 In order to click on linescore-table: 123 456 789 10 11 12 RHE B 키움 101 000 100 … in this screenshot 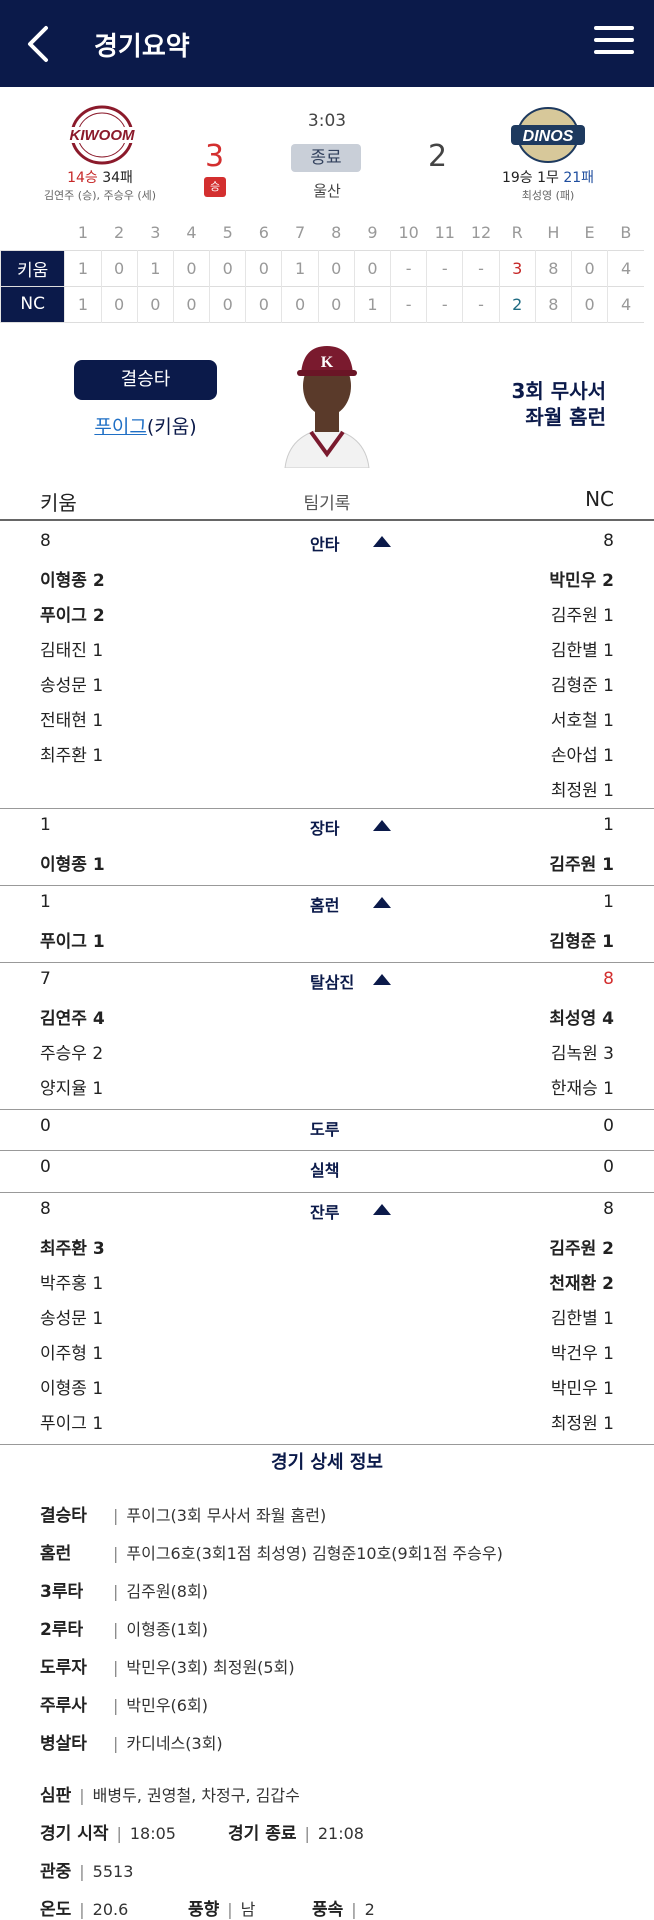, I will do `click(322, 269)`.